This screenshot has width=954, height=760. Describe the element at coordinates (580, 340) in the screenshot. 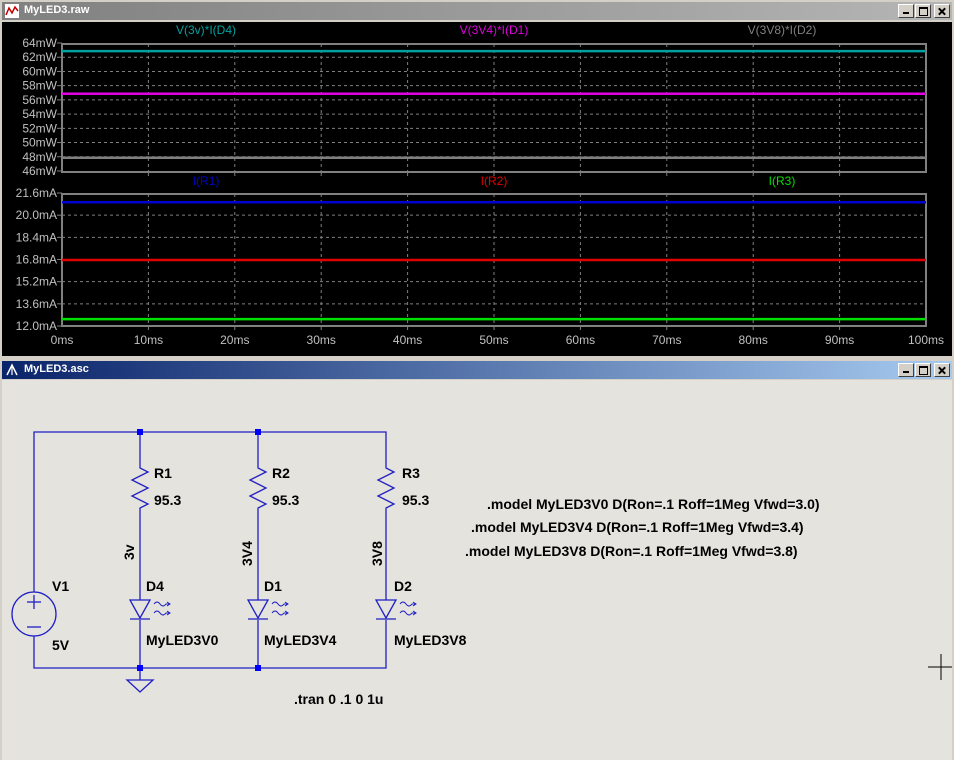

I see `x-tick-label: 60ms` at that location.